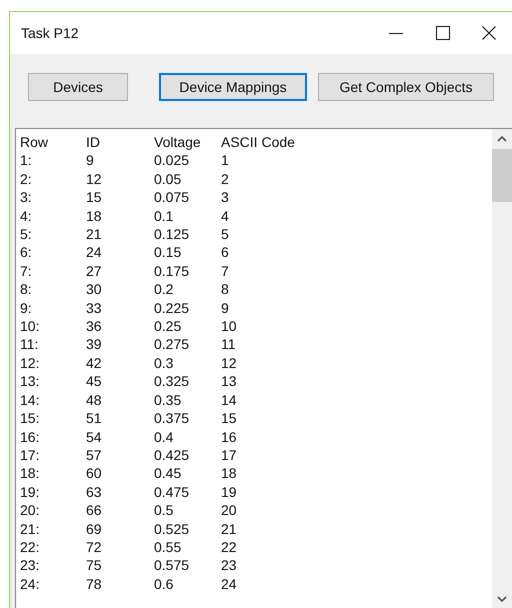  Describe the element at coordinates (26, 289) in the screenshot. I see `list-cell-text: 8:` at that location.